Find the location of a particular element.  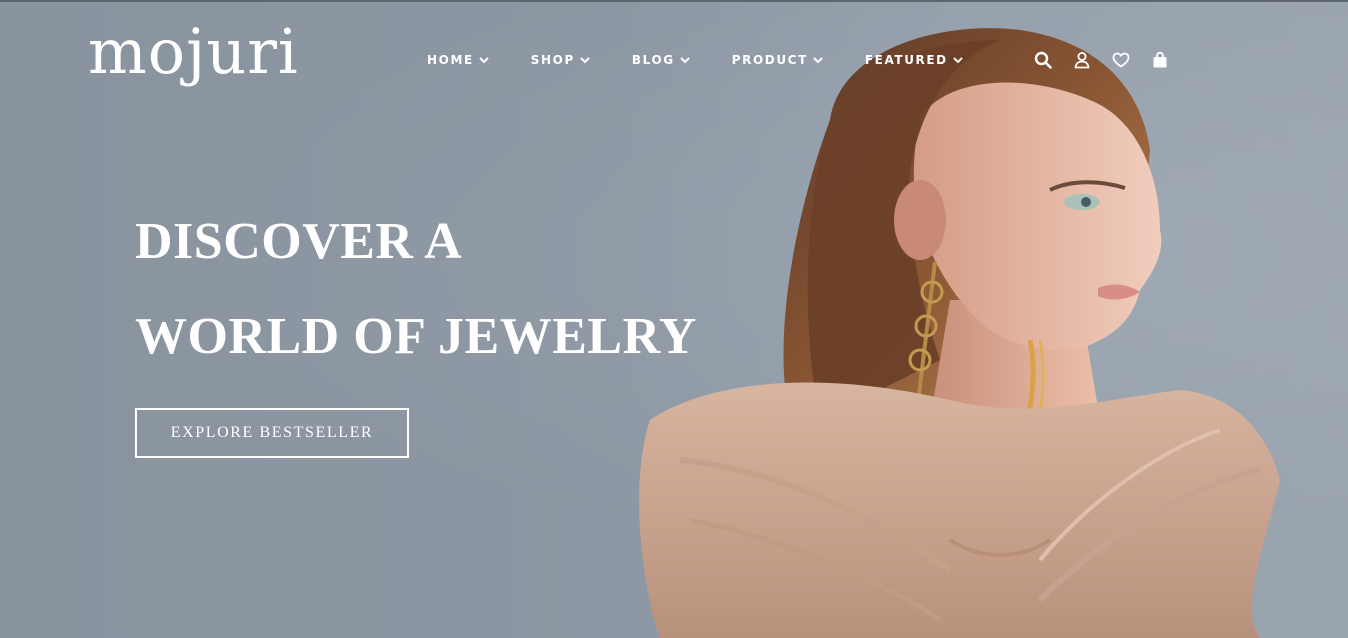

nav-item-featured: FEATURED is located at coordinates (914, 60).